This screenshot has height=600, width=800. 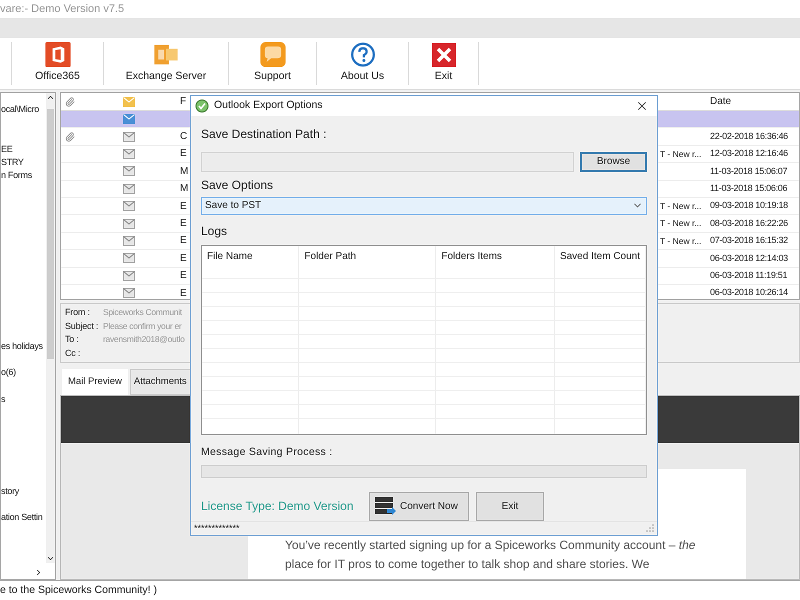 What do you see at coordinates (613, 162) in the screenshot?
I see `browse-button: Browse` at bounding box center [613, 162].